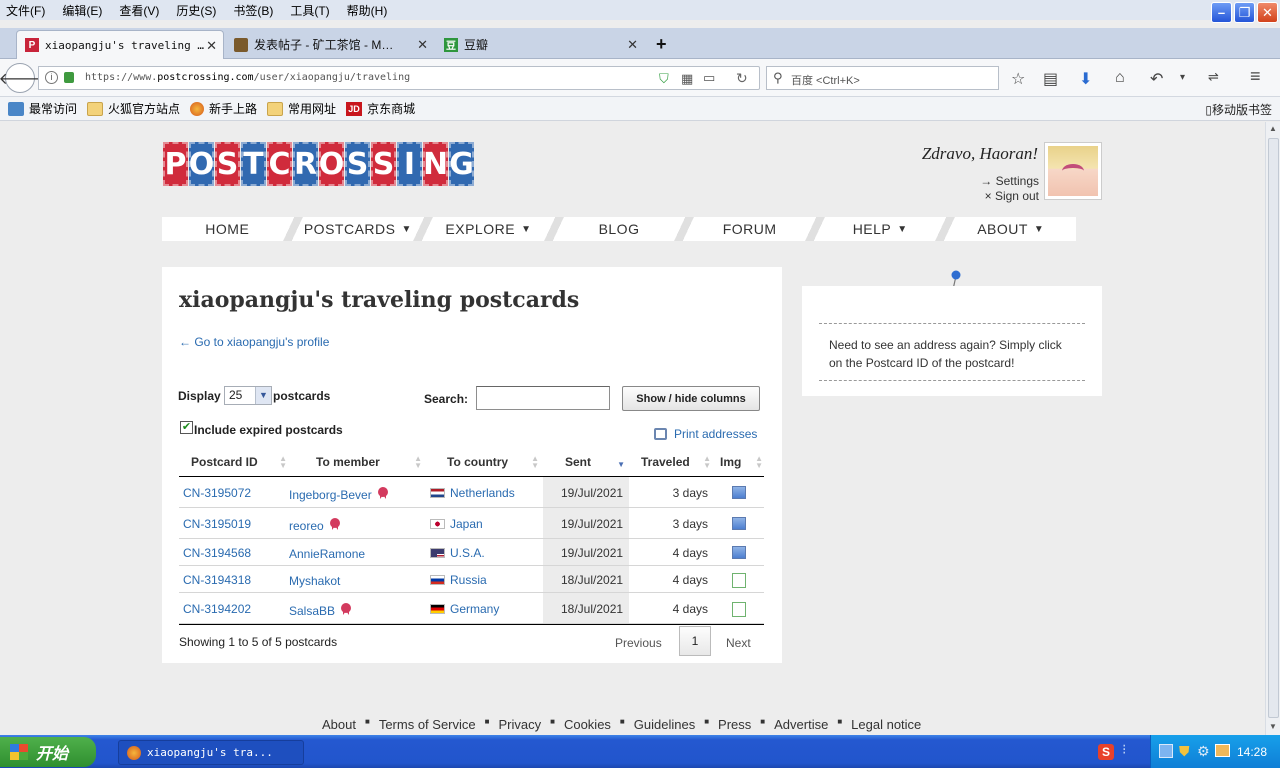  Describe the element at coordinates (1002, 229) in the screenshot. I see `nav-about: ABOUT ▼` at that location.